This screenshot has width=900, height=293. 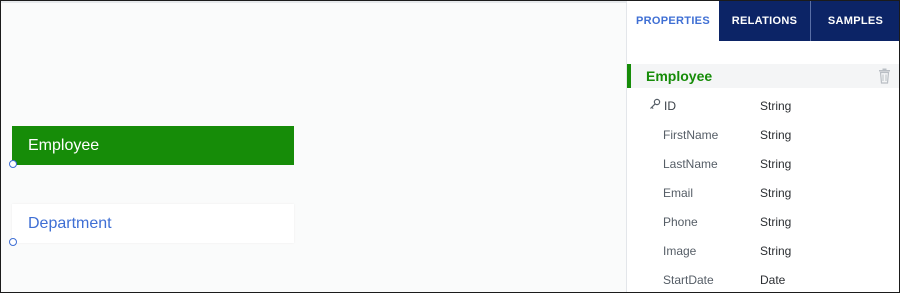 I want to click on entity-card-label: Employee, so click(x=64, y=145).